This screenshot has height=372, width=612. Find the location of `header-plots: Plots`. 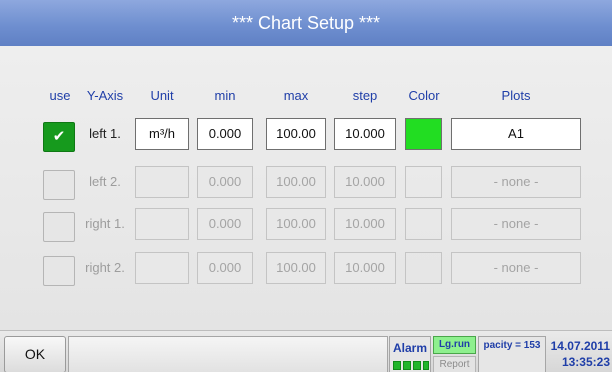

header-plots: Plots is located at coordinates (516, 95).